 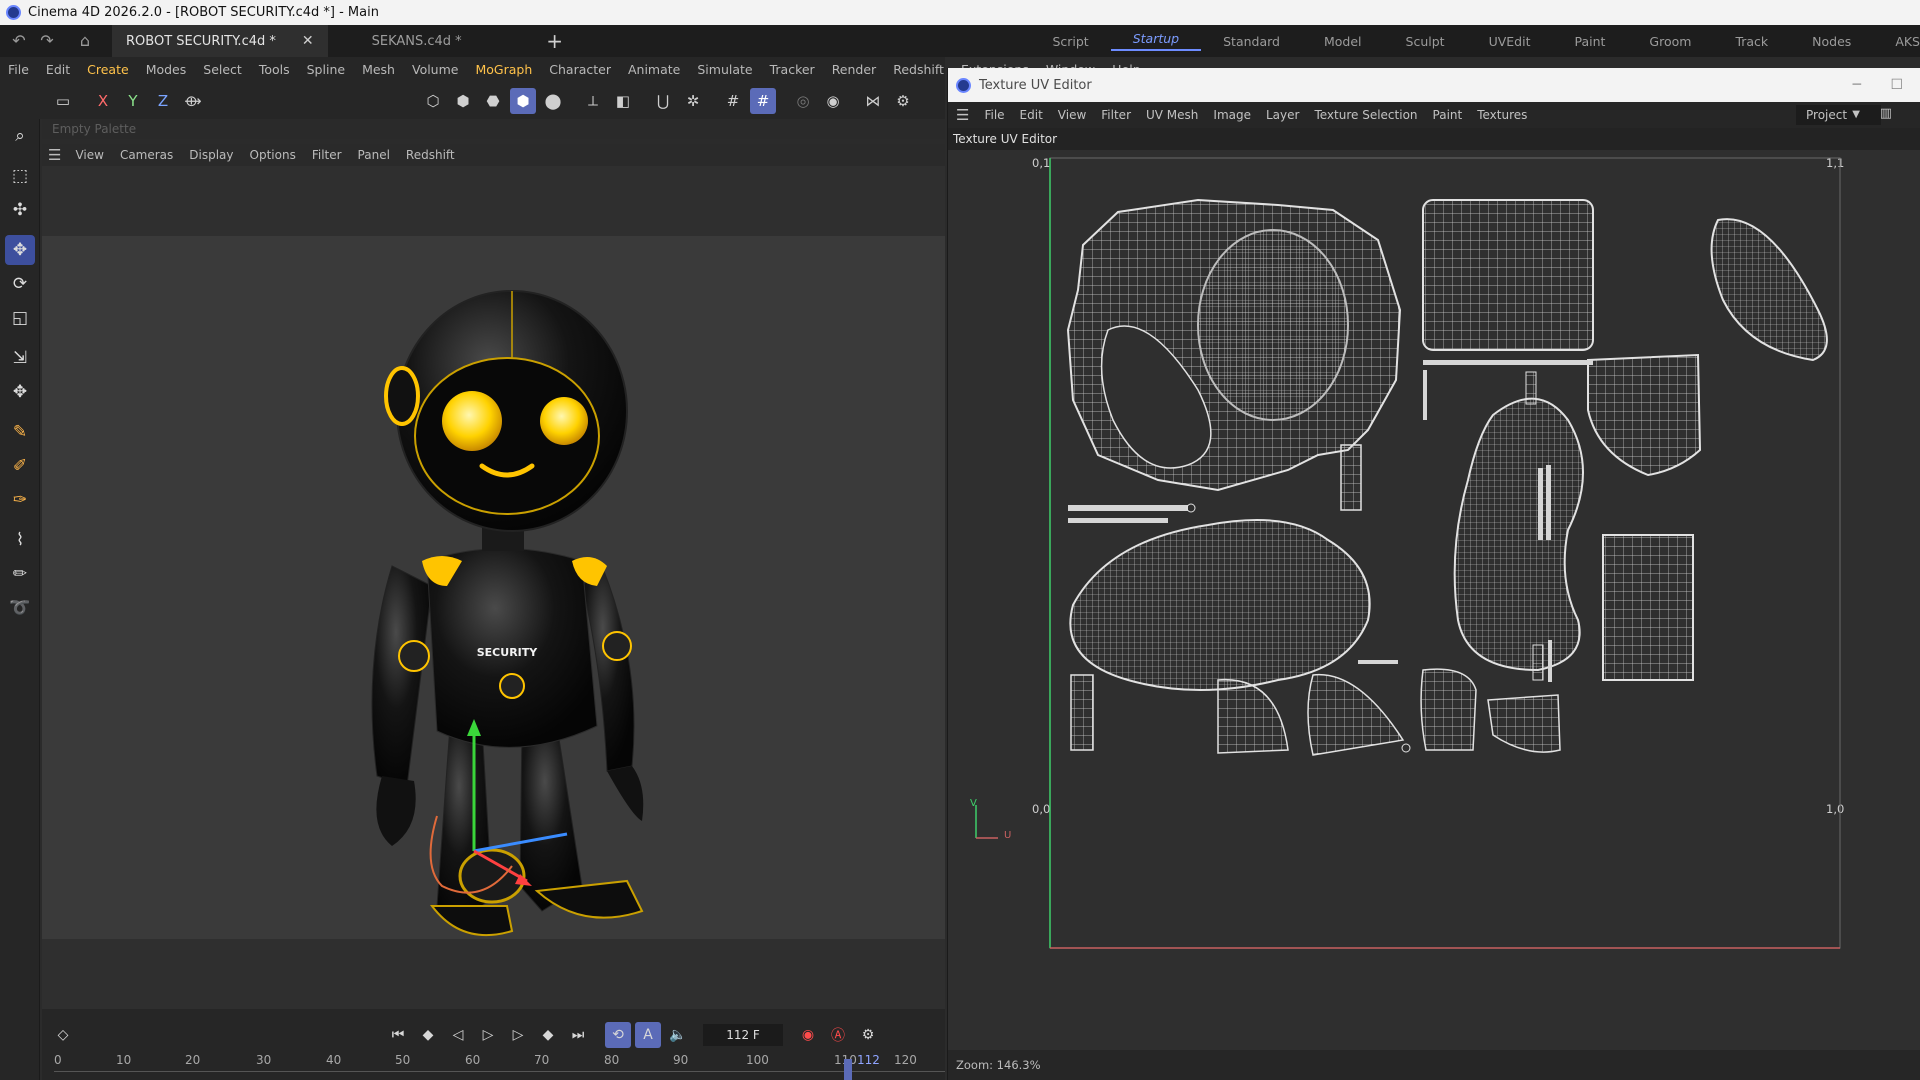 What do you see at coordinates (435, 69) in the screenshot?
I see `menu-volume: Volume` at bounding box center [435, 69].